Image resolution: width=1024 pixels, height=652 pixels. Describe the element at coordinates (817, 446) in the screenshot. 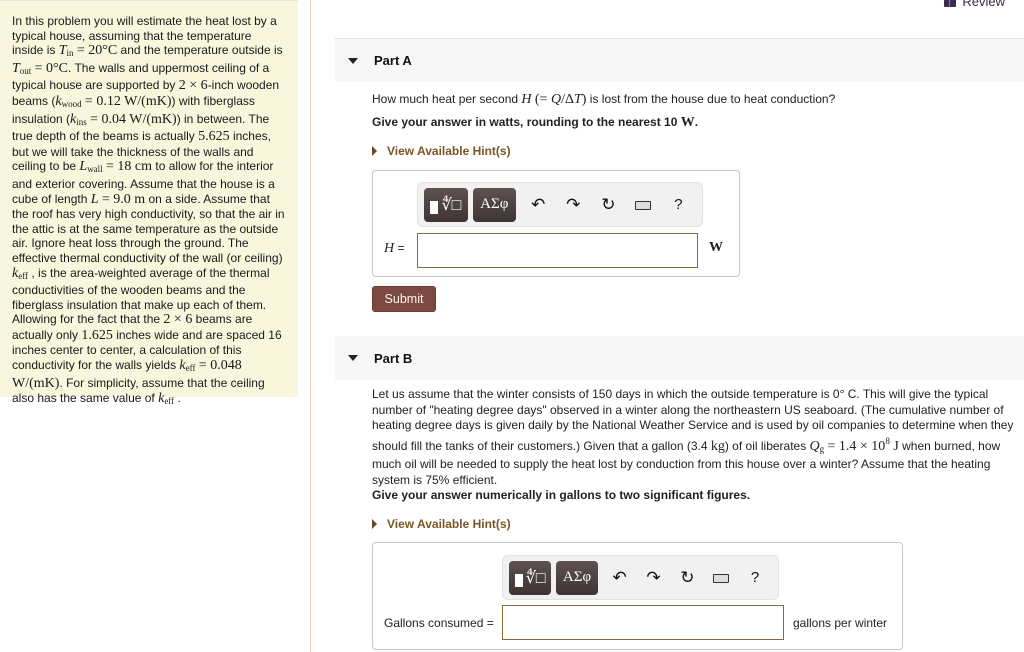

I see `math-qg: Qg` at that location.